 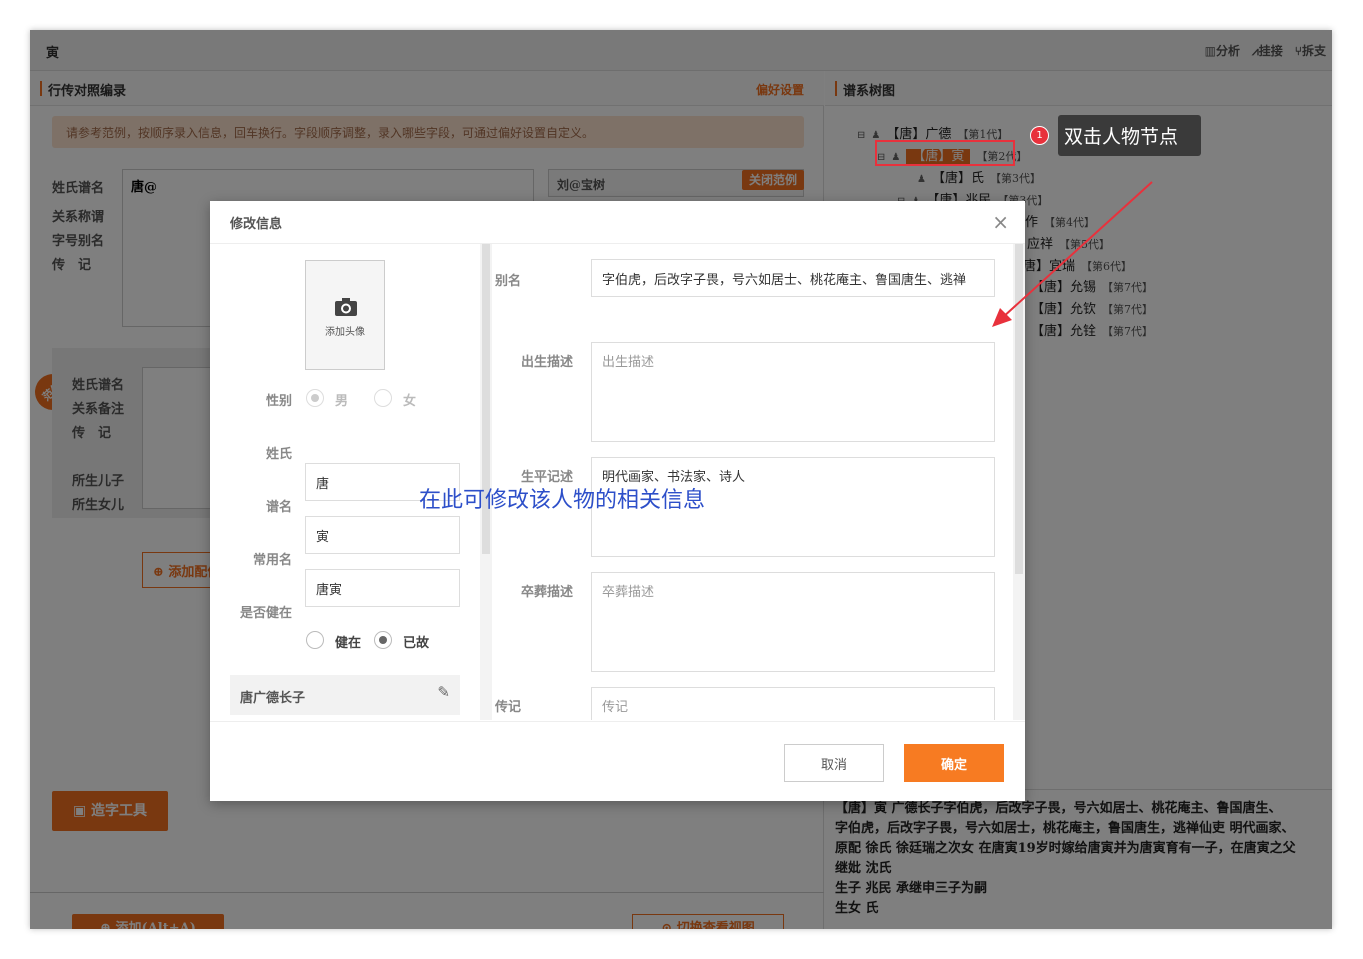 I want to click on confirm-button: 确定, so click(x=954, y=763).